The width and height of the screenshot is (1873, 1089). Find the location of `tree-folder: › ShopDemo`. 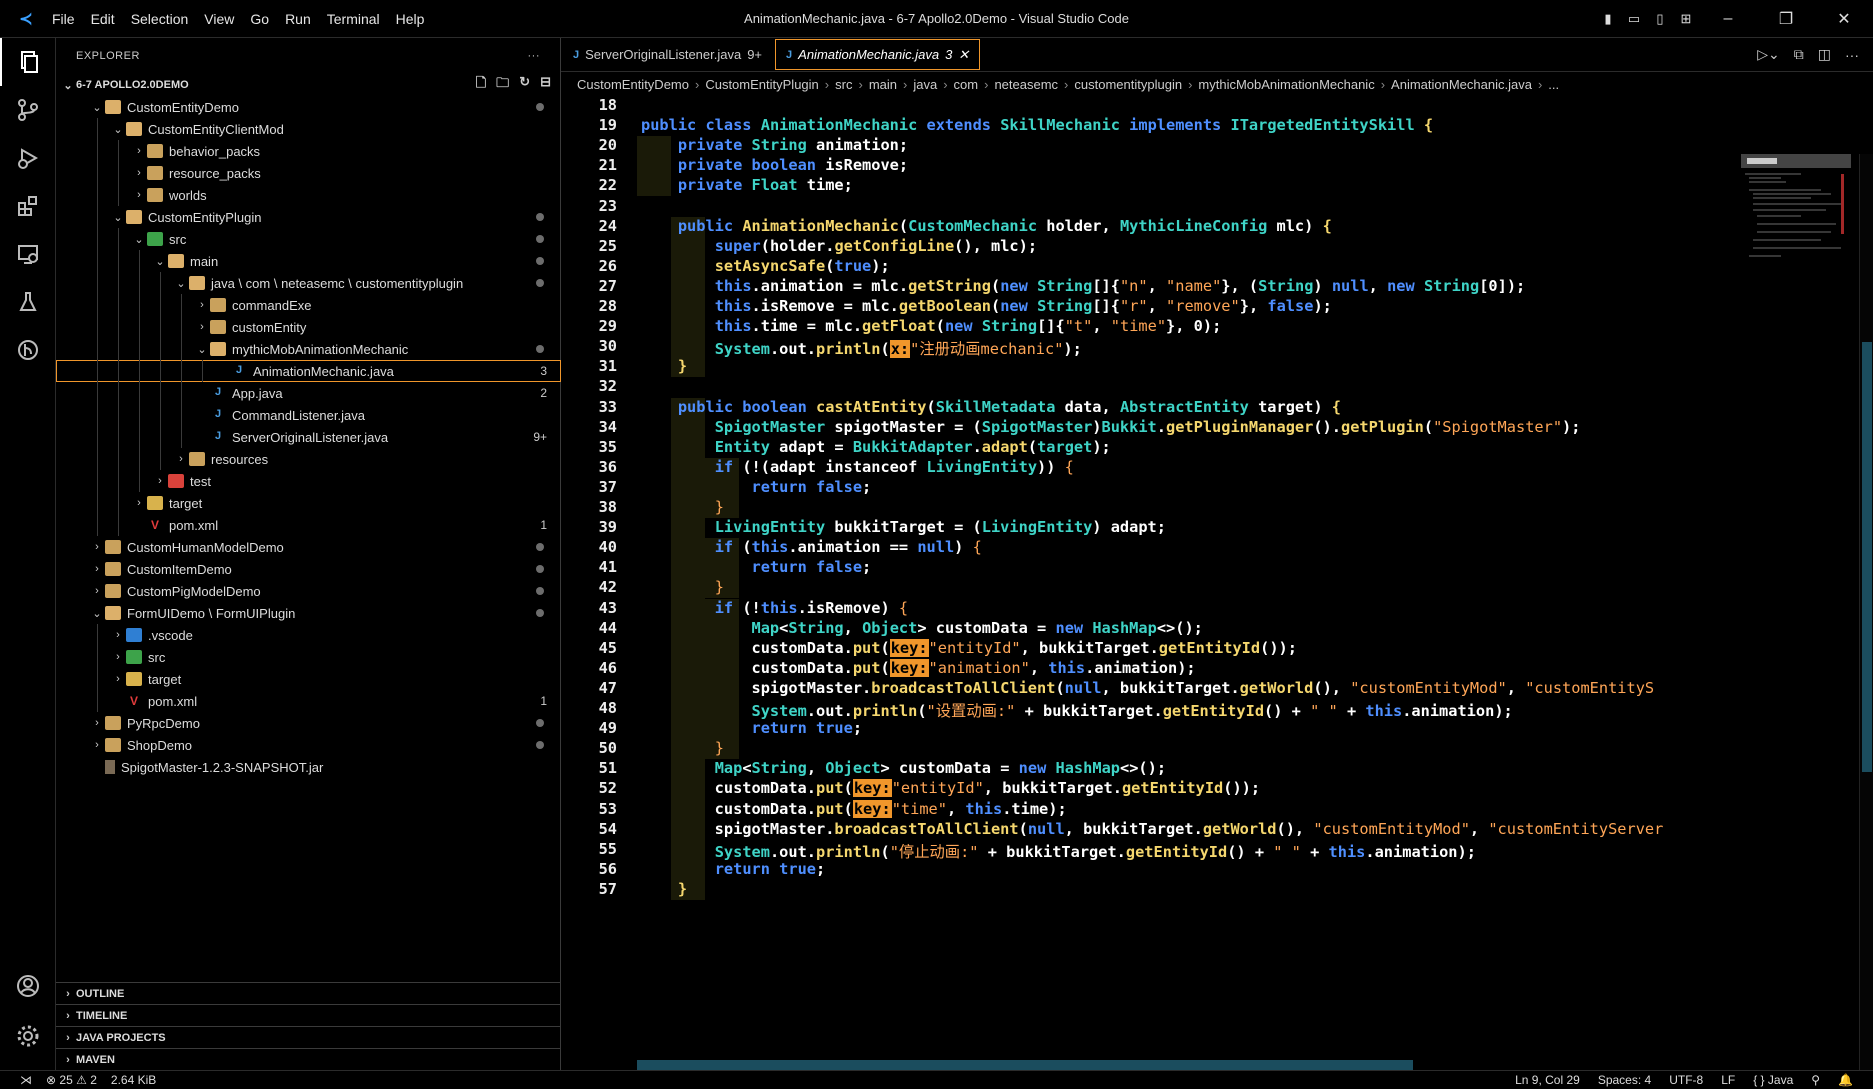

tree-folder: › ShopDemo is located at coordinates (308, 745).